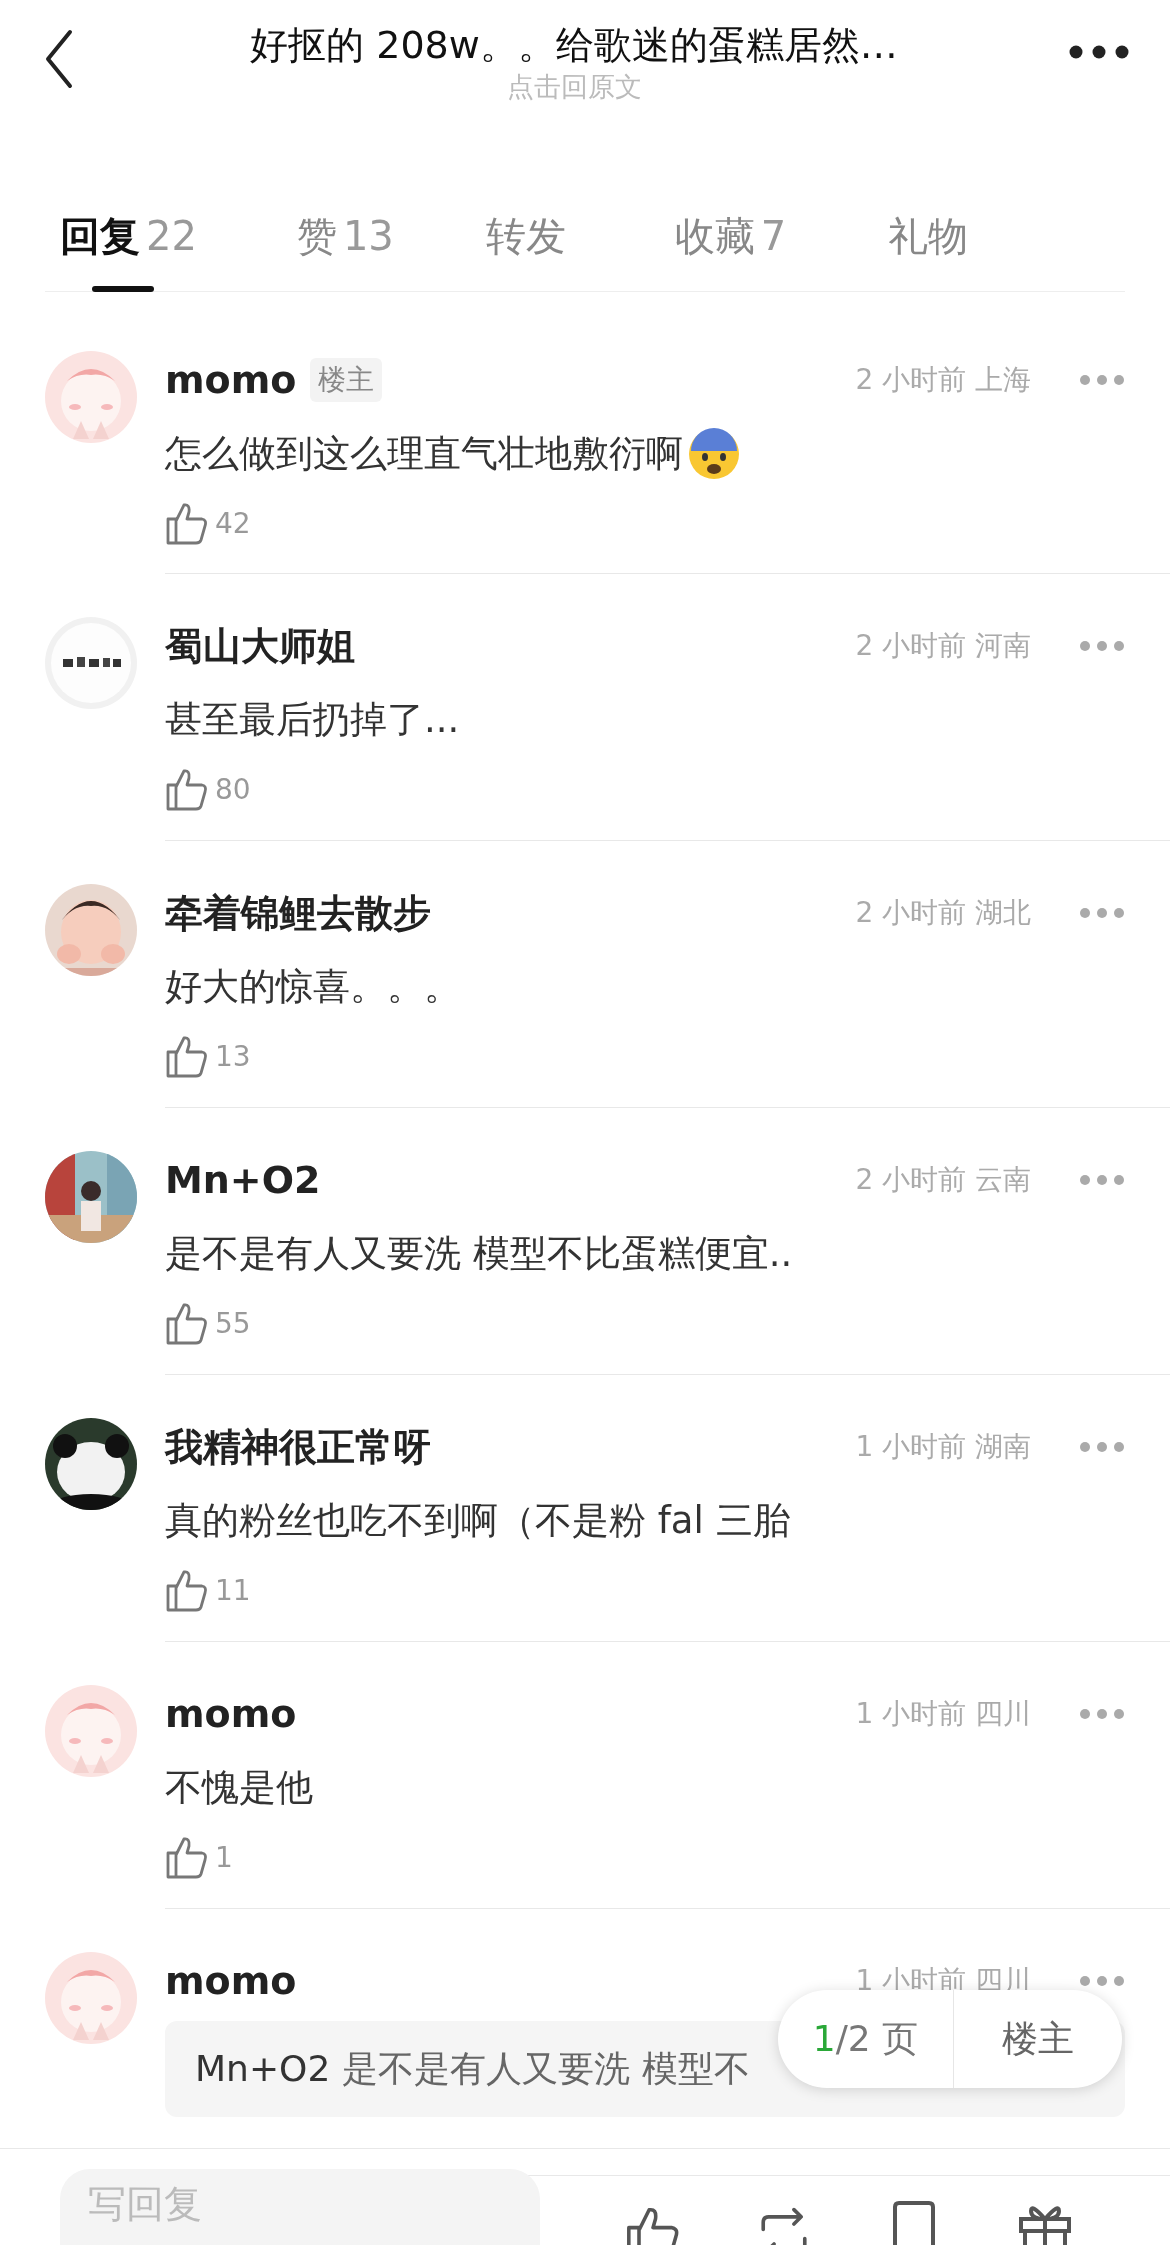 Image resolution: width=1170 pixels, height=2245 pixels. Describe the element at coordinates (730, 235) in the screenshot. I see `tab: 收藏 7` at that location.